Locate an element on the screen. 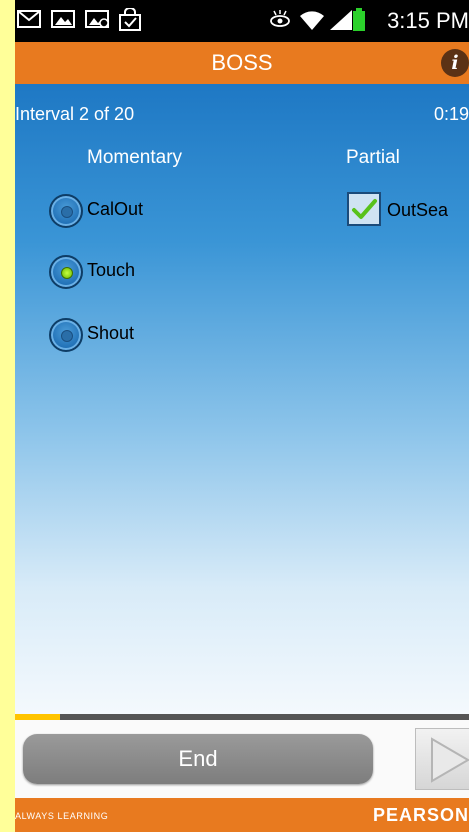  checkmark-icon is located at coordinates (364, 209).